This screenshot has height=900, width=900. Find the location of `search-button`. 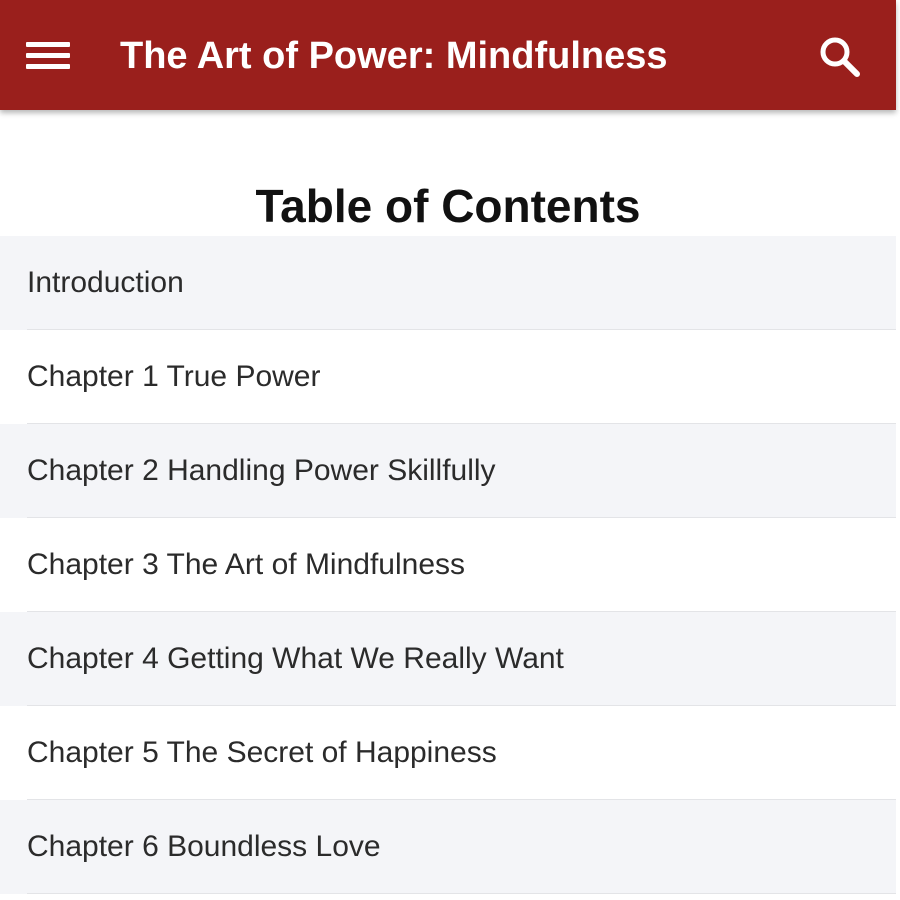

search-button is located at coordinates (840, 56).